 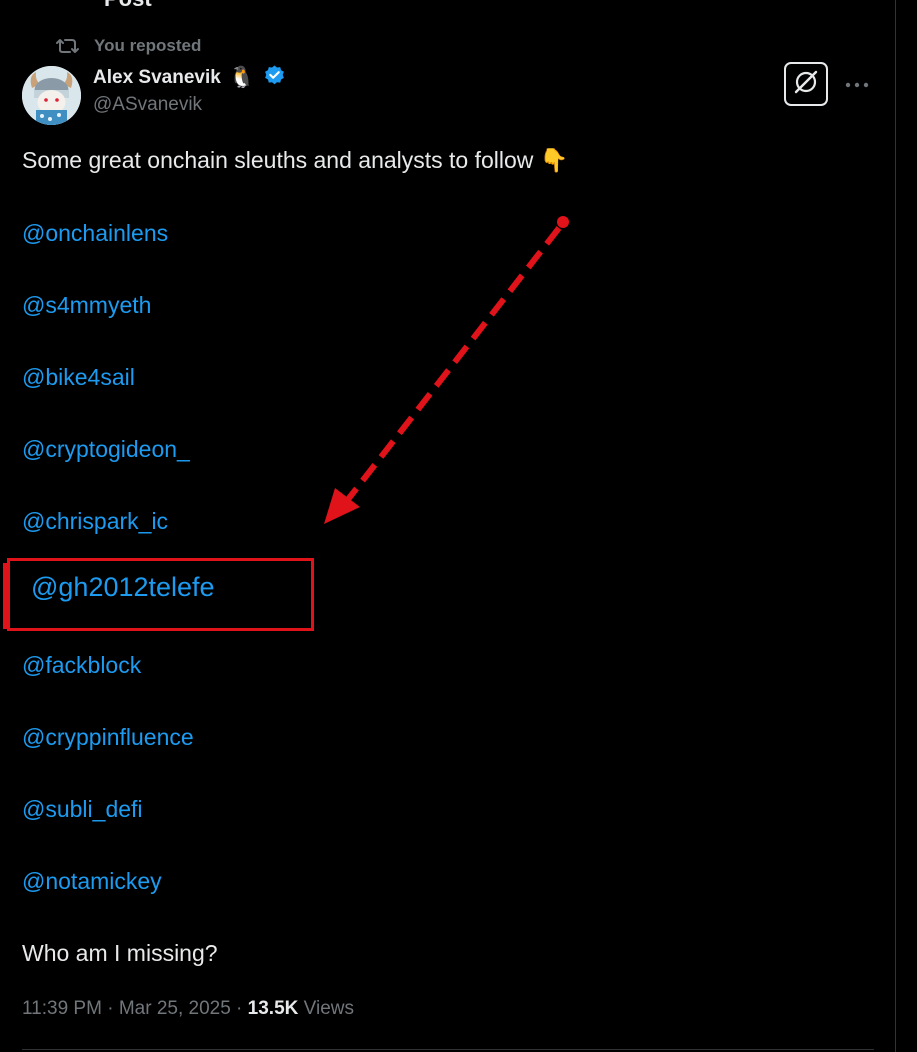 I want to click on repost-indicator: You reposted, so click(x=128, y=46).